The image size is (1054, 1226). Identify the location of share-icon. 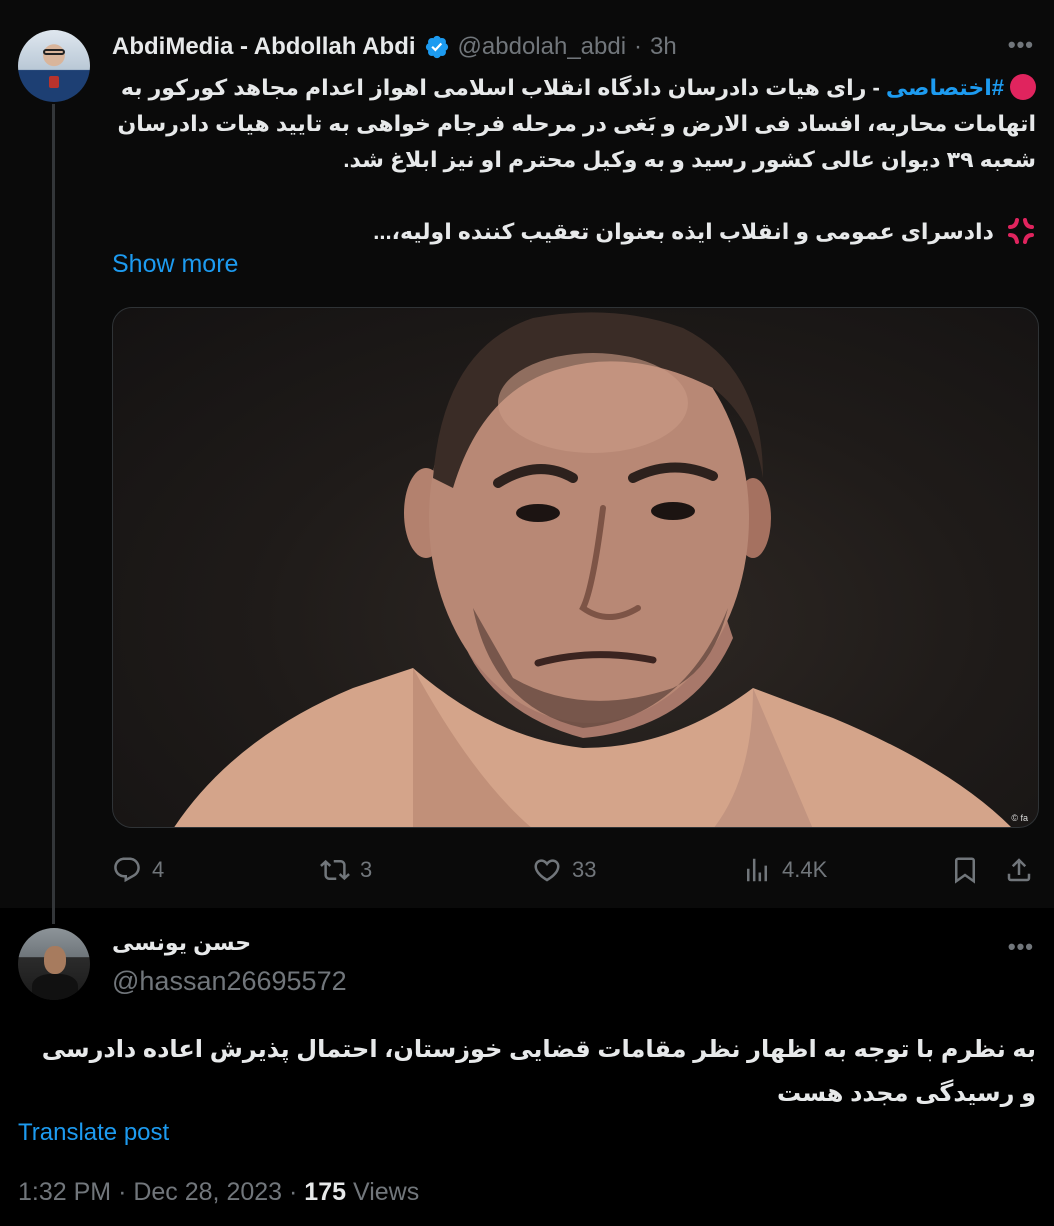
(1019, 870).